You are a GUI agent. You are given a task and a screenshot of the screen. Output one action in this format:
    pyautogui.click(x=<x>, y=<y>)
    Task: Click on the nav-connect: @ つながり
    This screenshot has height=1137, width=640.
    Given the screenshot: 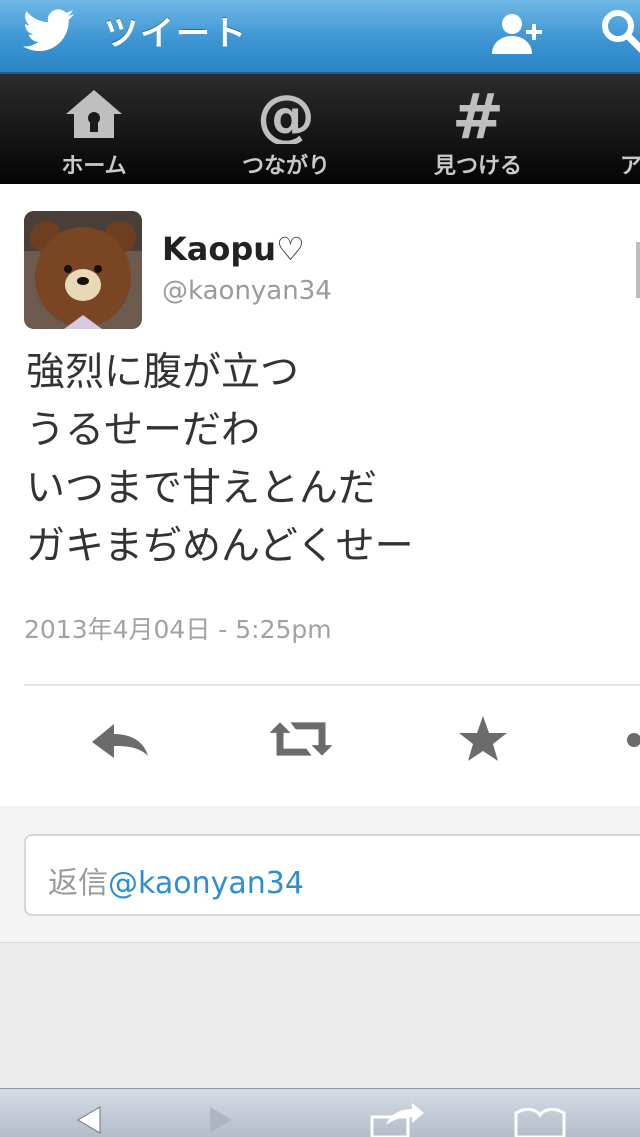 What is the action you would take?
    pyautogui.click(x=286, y=129)
    